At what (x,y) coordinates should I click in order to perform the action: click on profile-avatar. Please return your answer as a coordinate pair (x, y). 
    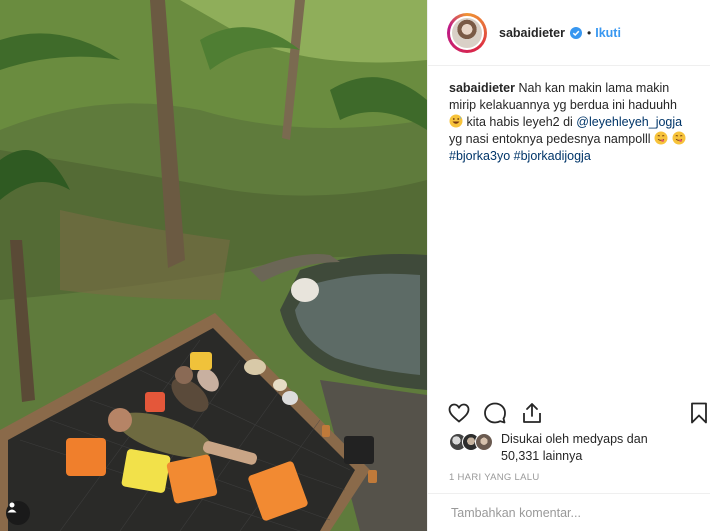
    Looking at the image, I should click on (467, 32).